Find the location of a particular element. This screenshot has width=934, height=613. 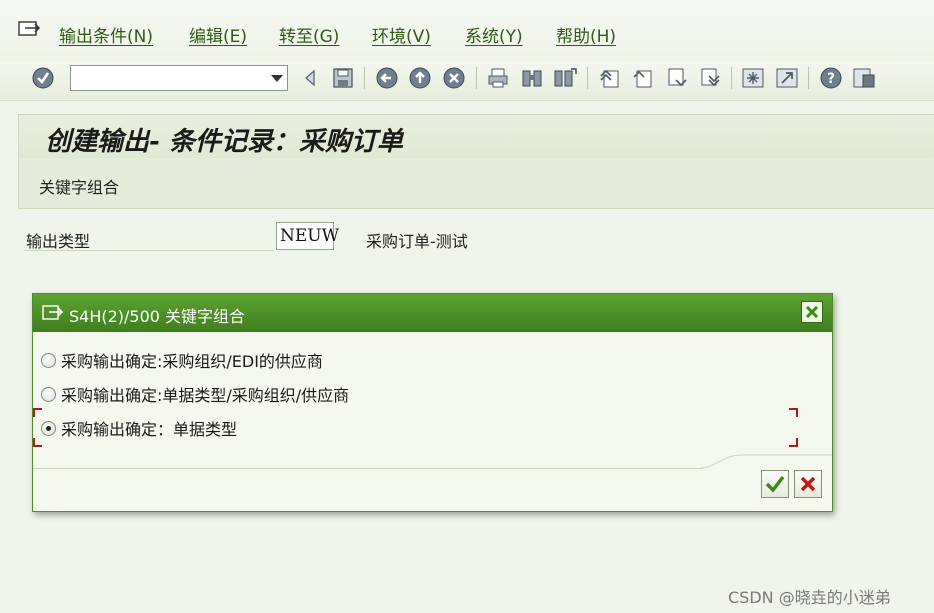

last-page-icon is located at coordinates (710, 78).